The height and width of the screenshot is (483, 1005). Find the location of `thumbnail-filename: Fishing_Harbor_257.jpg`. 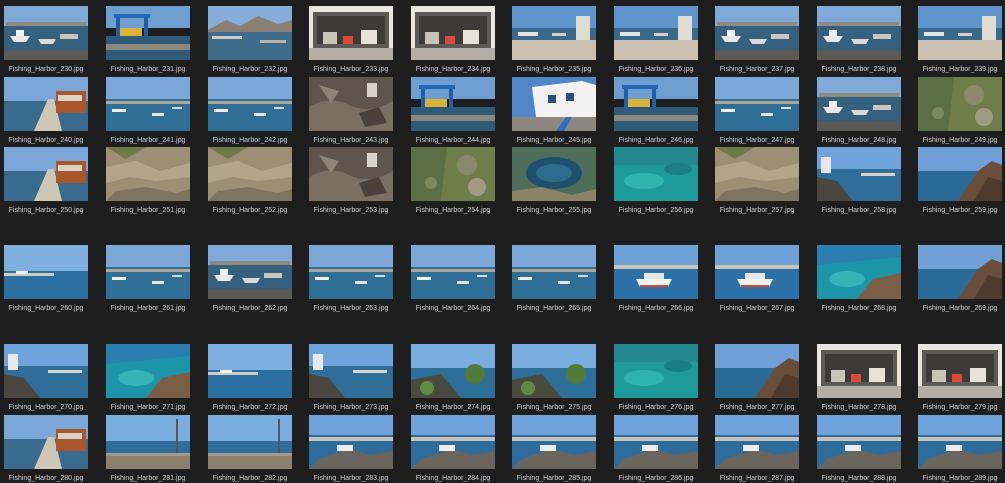

thumbnail-filename: Fishing_Harbor_257.jpg is located at coordinates (757, 210).